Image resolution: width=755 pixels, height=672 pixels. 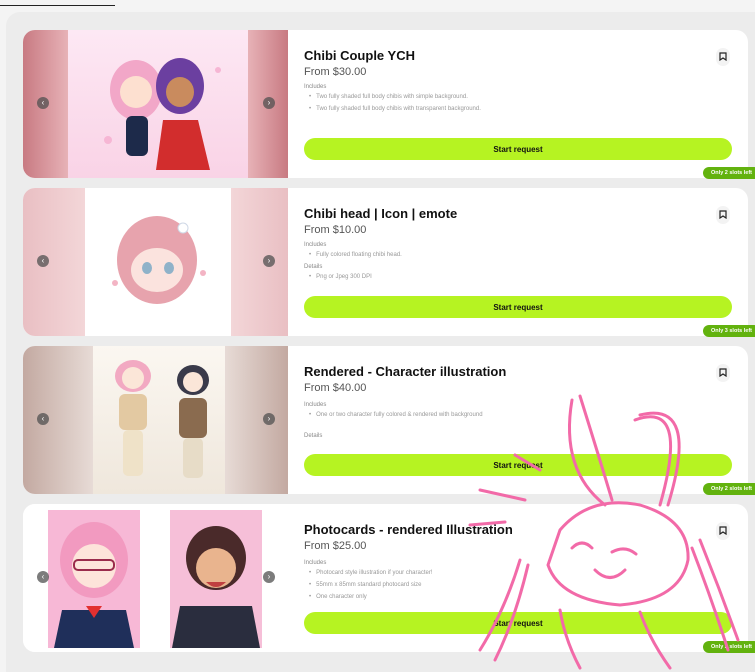 What do you see at coordinates (335, 546) in the screenshot?
I see `listing-price: From $25.00` at bounding box center [335, 546].